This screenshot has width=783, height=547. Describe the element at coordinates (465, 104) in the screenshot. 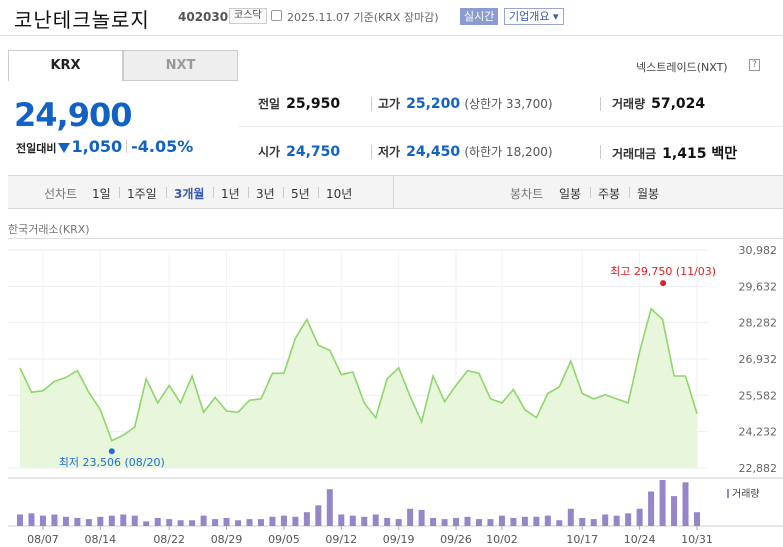

I see `high-price: 고가 25,200 (상한가 33,700)` at that location.